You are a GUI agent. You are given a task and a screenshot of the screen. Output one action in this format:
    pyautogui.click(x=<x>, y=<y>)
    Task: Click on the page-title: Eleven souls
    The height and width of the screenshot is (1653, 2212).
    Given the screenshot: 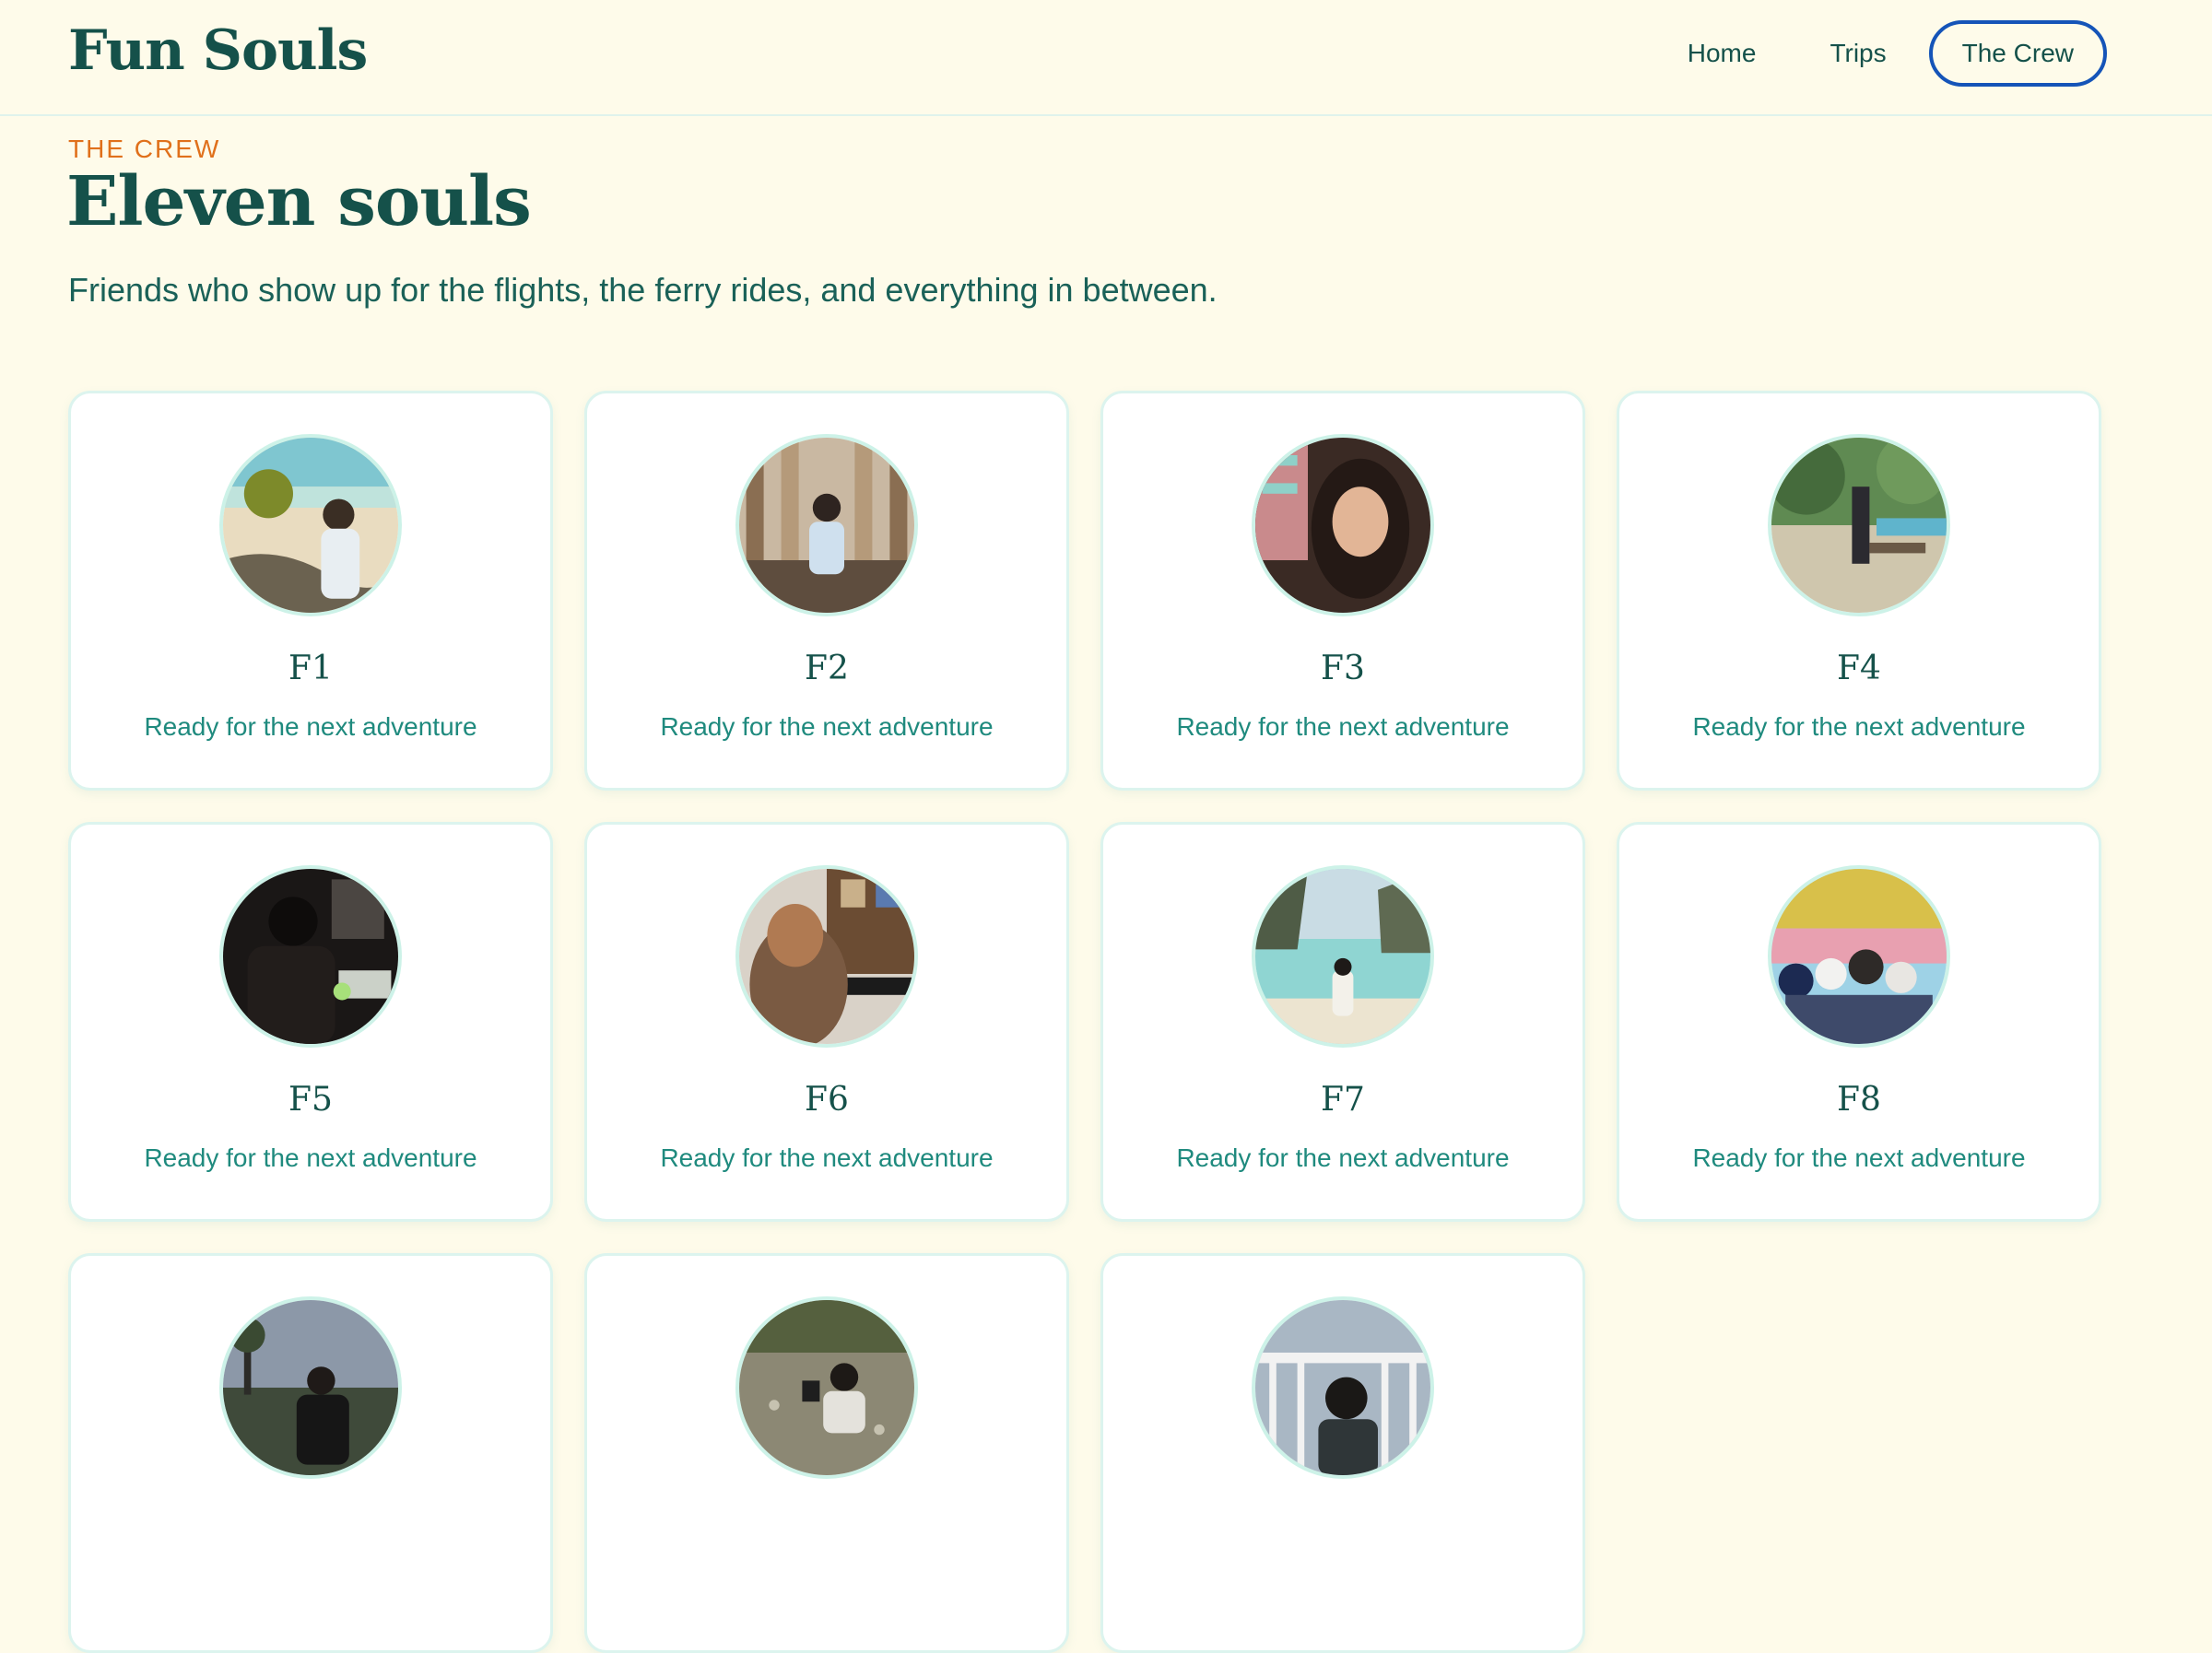 What is the action you would take?
    pyautogui.click(x=299, y=201)
    